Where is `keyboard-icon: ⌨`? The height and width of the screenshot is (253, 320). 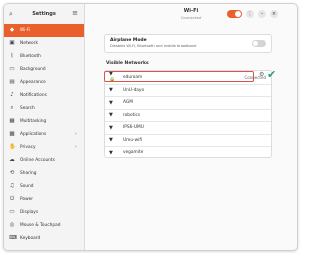
keyboard-icon: ⌨ is located at coordinates (13, 237).